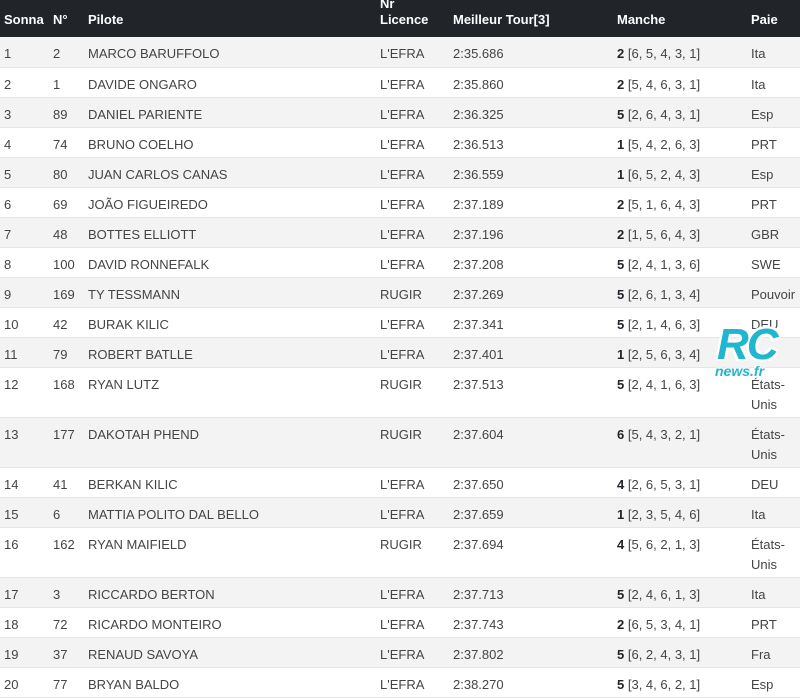  I want to click on col-header-licence: Nr Licence, so click(412, 18).